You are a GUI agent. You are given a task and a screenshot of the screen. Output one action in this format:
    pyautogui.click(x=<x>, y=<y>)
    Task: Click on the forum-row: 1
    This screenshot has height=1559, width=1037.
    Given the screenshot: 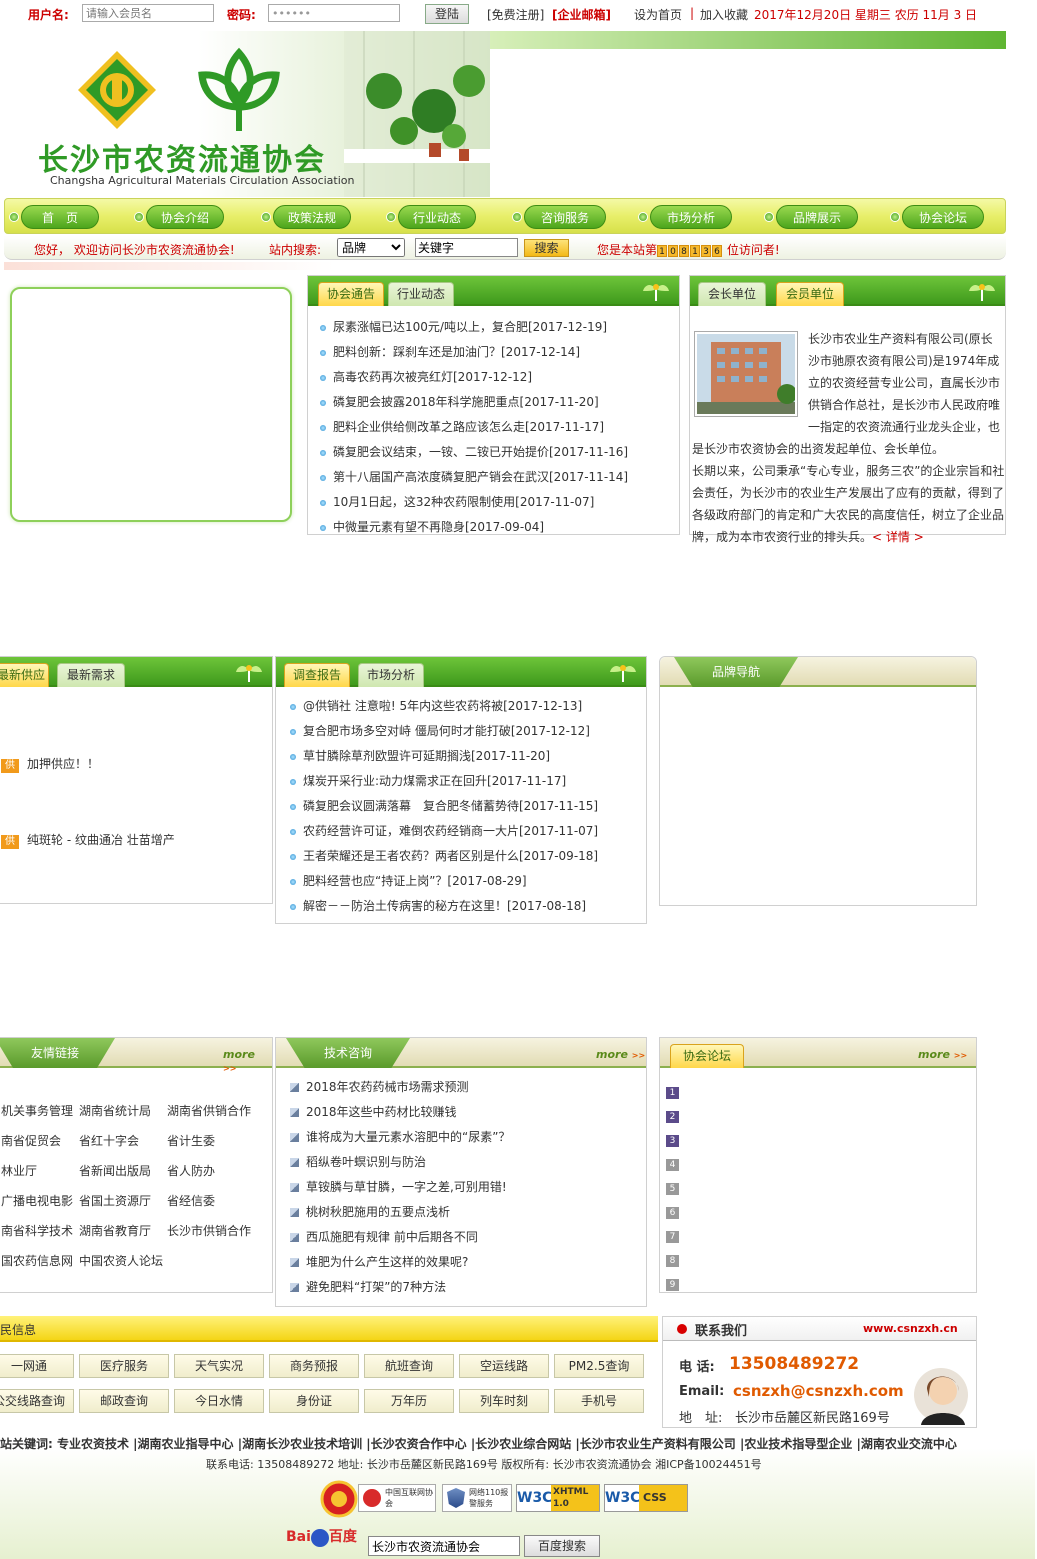 What is the action you would take?
    pyautogui.click(x=672, y=1096)
    